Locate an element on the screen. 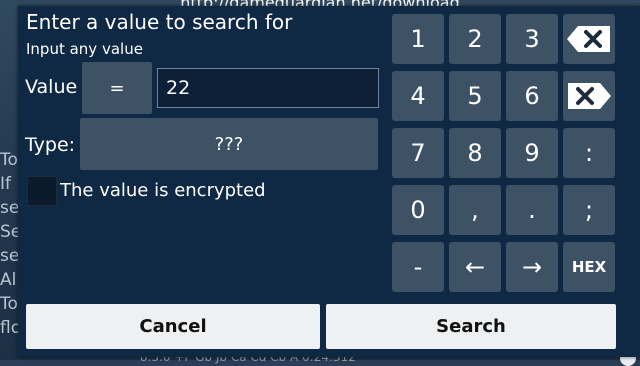 This screenshot has height=366, width=640. backspace-key is located at coordinates (589, 39).